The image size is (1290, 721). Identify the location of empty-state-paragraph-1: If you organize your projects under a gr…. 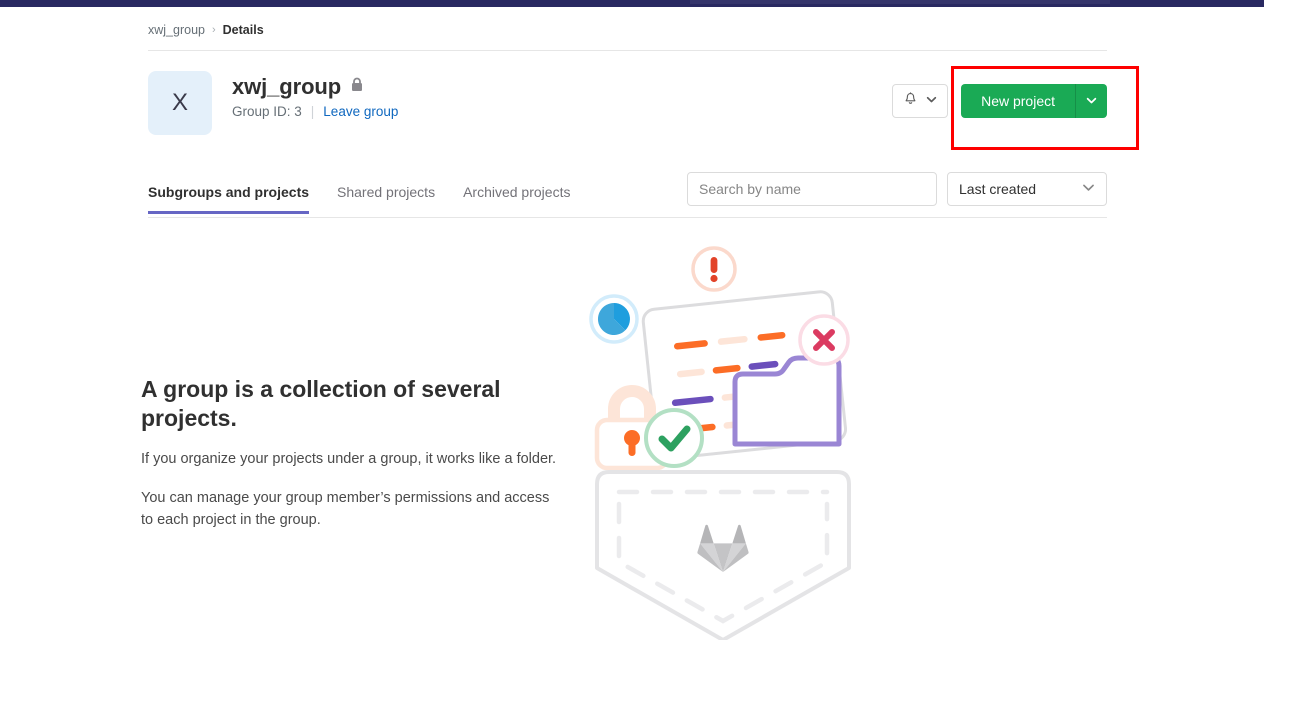
(349, 458).